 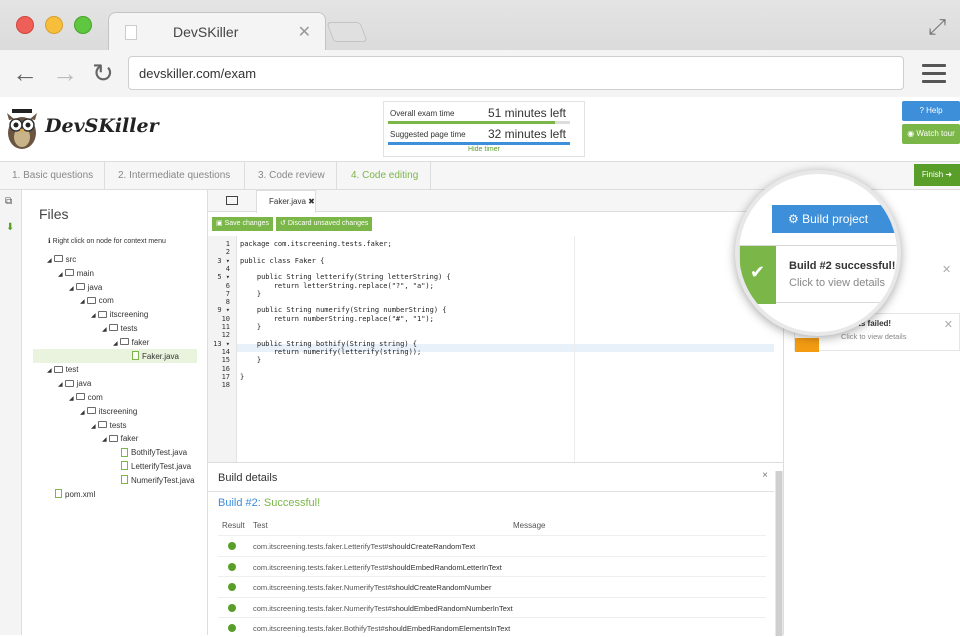 I want to click on finish-button: Finish ➜, so click(x=937, y=175).